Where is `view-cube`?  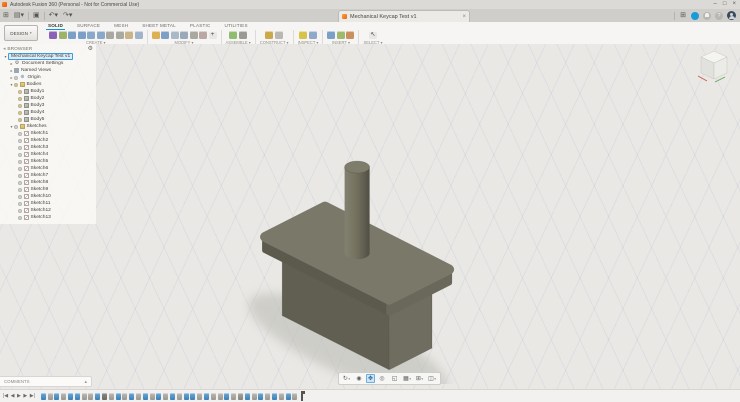
view-cube is located at coordinates (714, 69).